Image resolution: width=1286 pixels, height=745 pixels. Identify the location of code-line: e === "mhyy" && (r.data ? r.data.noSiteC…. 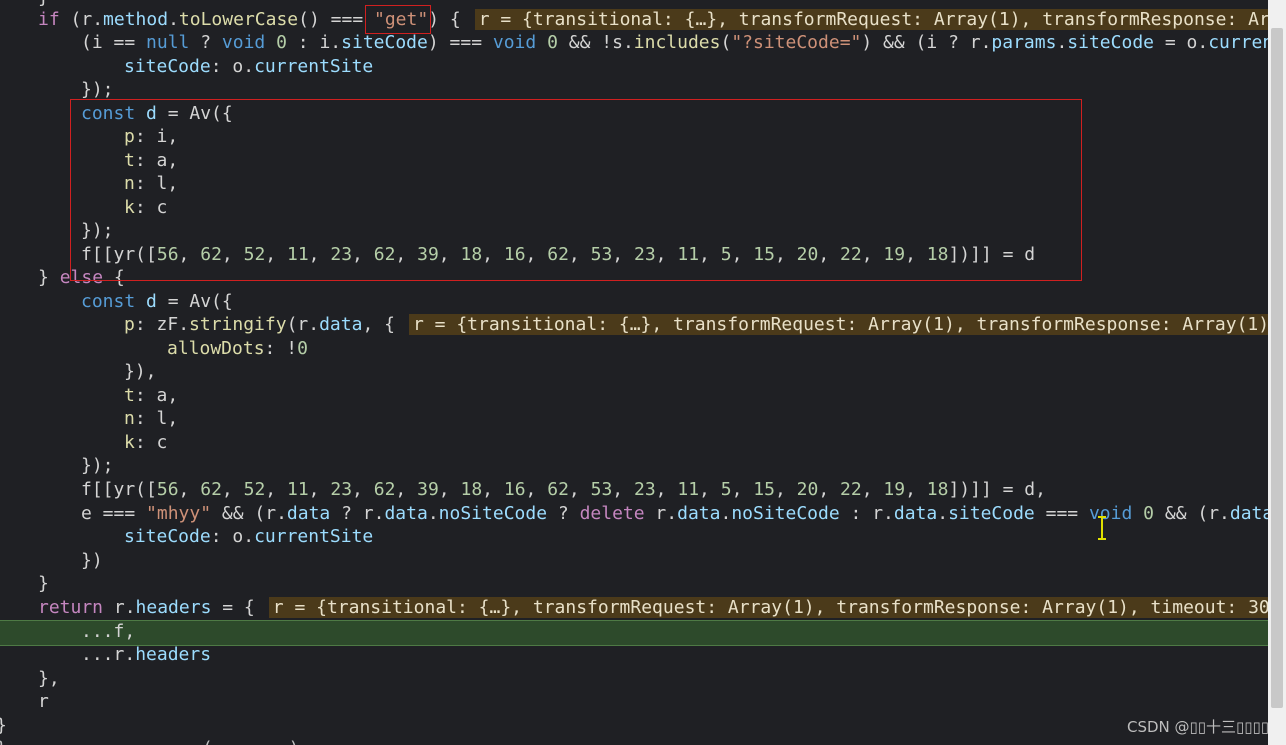
(674, 513).